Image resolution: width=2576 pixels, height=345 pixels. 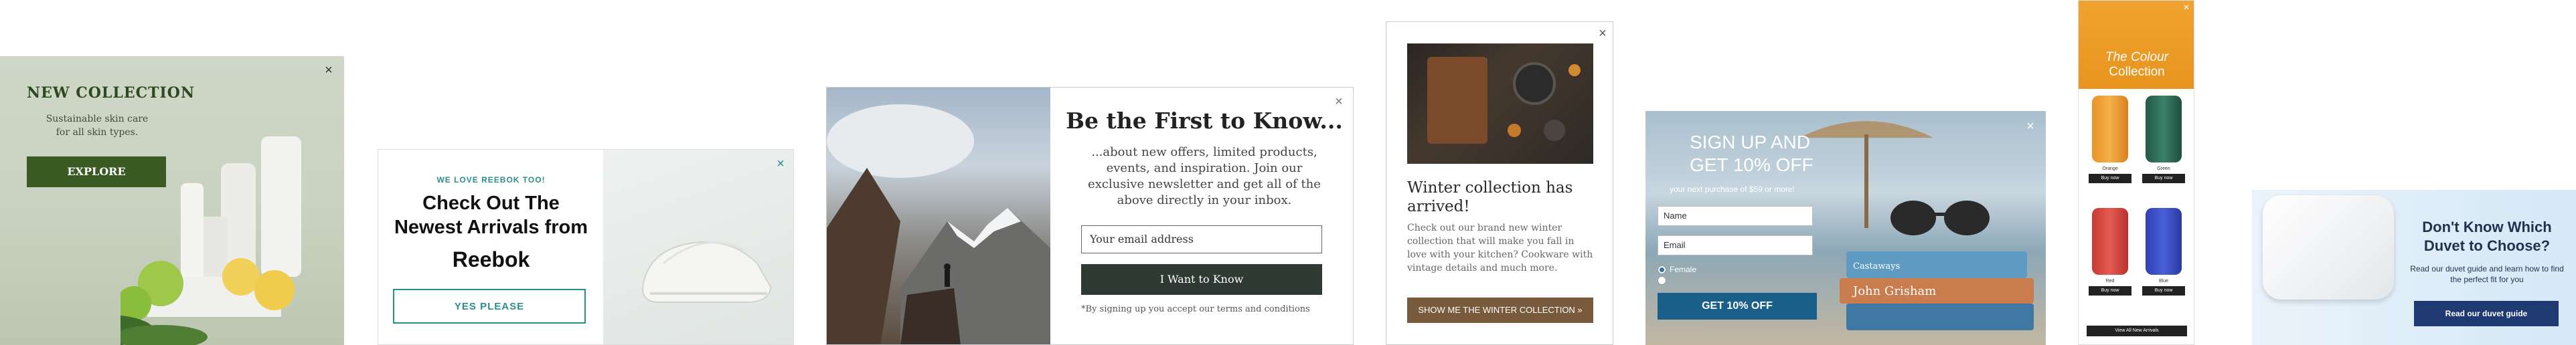 What do you see at coordinates (1877, 266) in the screenshot?
I see `svg-text: Castaways` at bounding box center [1877, 266].